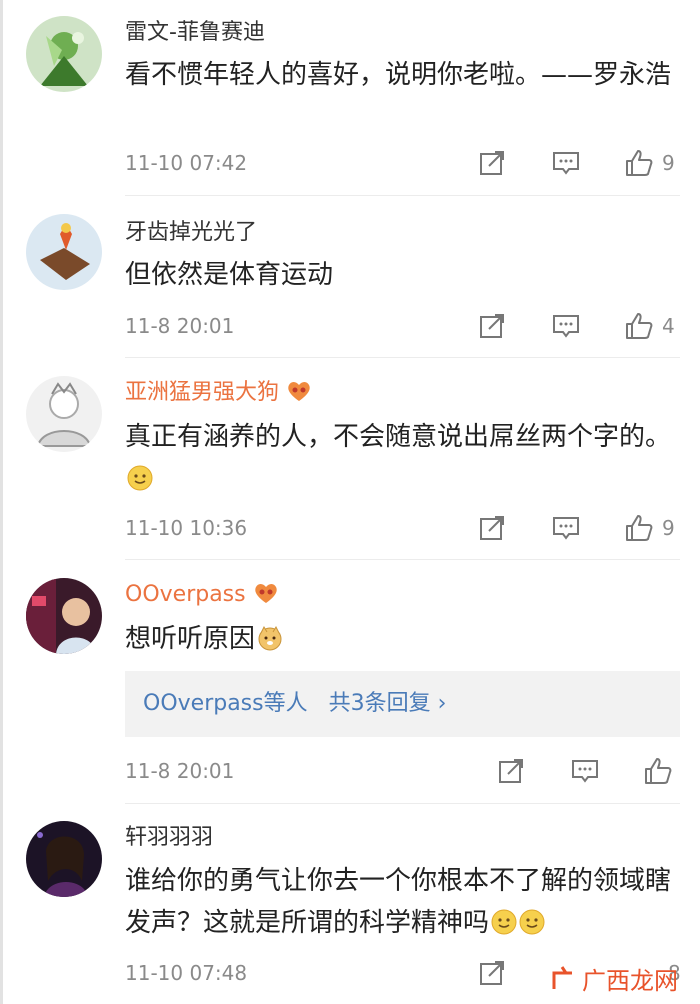 Image resolution: width=700 pixels, height=1004 pixels. Describe the element at coordinates (169, 838) in the screenshot. I see `username: 轩羽羽羽` at that location.